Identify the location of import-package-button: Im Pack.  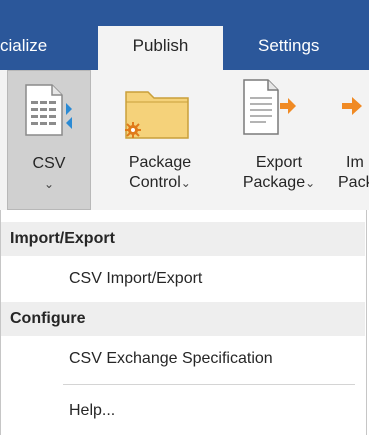
(352, 140).